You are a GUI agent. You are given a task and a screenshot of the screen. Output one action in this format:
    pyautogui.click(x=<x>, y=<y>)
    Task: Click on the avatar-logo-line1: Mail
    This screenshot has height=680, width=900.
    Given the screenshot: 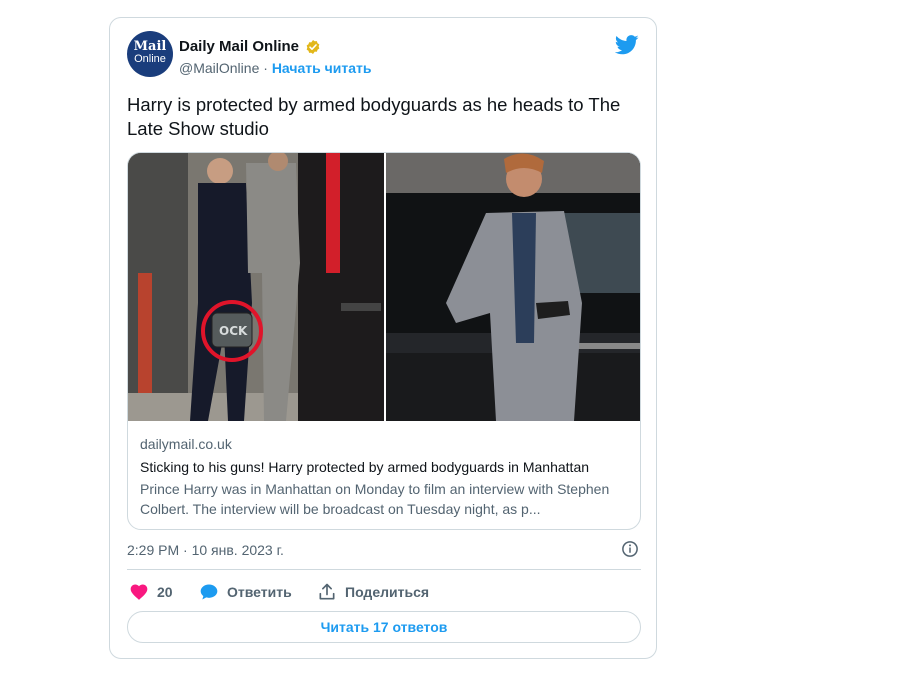 What is the action you would take?
    pyautogui.click(x=150, y=46)
    